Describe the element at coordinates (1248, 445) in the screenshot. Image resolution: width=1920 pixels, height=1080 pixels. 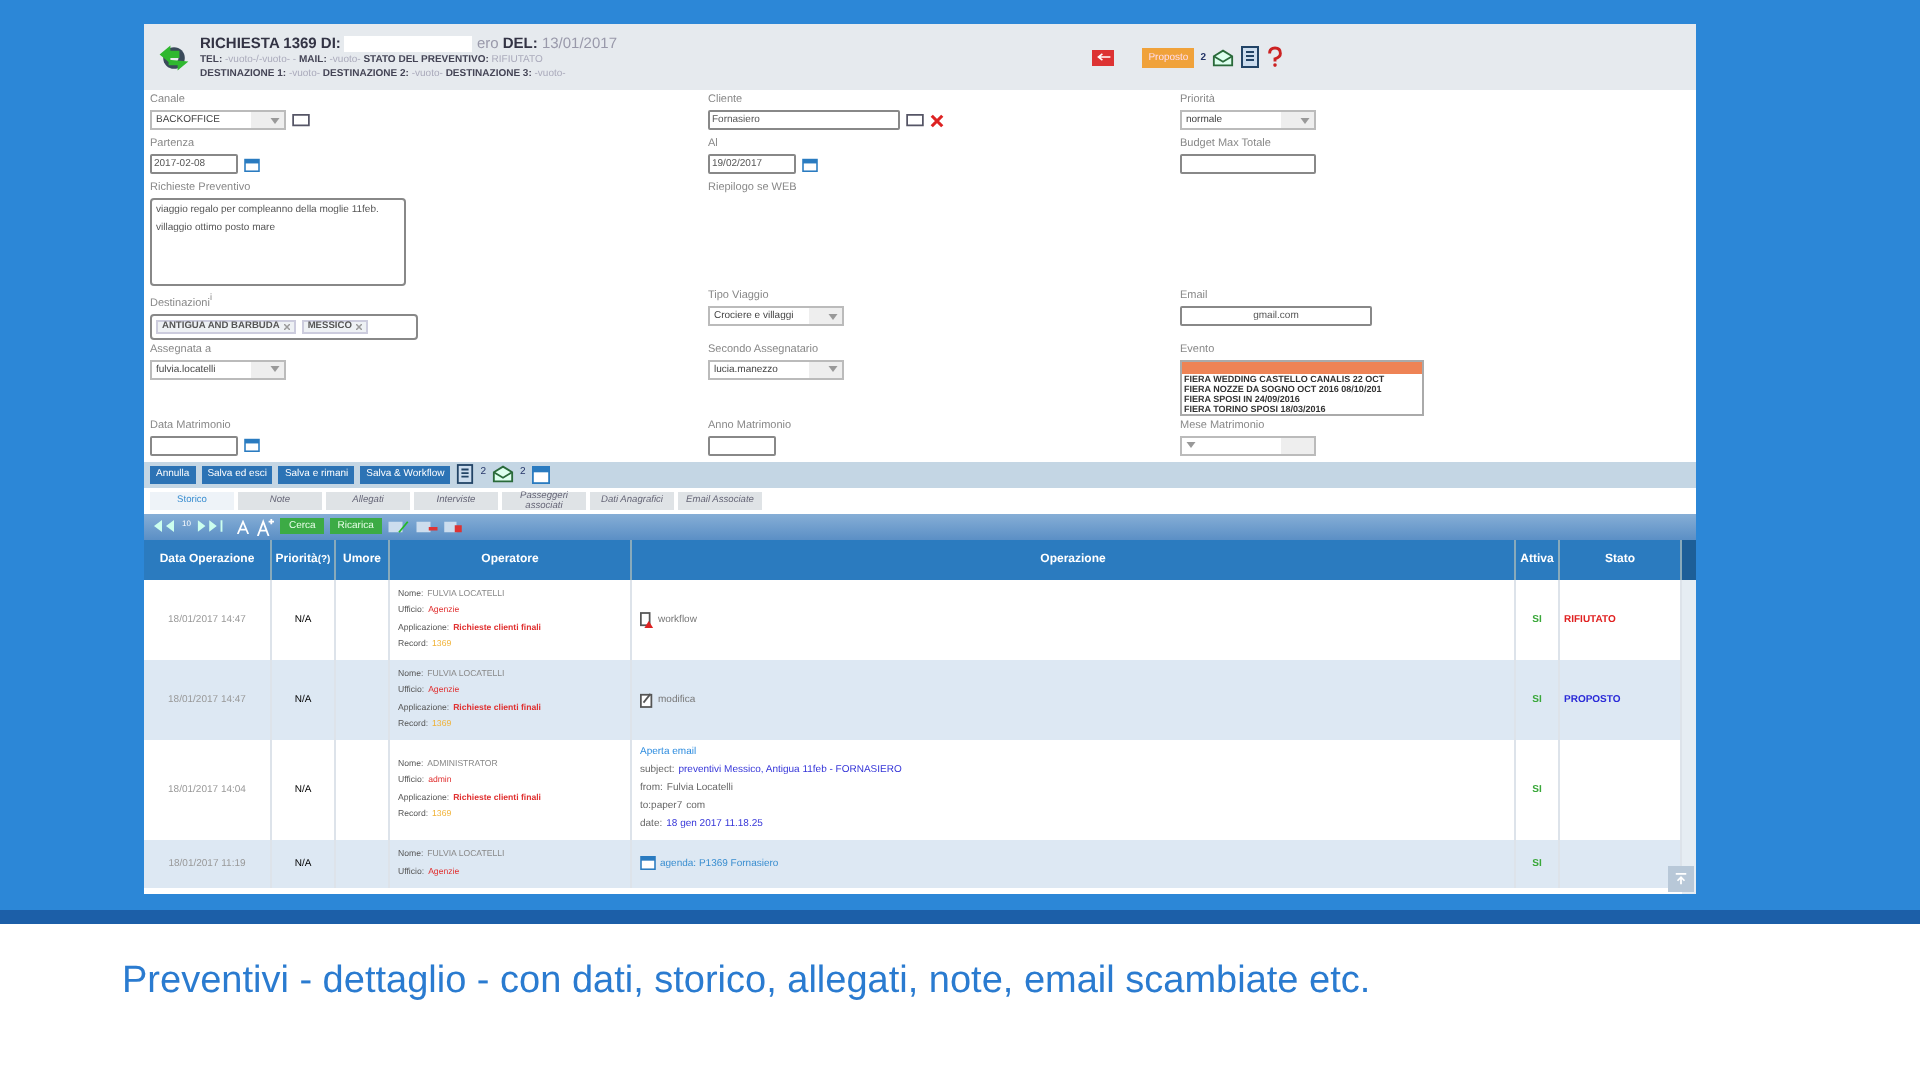
I see `dropdown` at that location.